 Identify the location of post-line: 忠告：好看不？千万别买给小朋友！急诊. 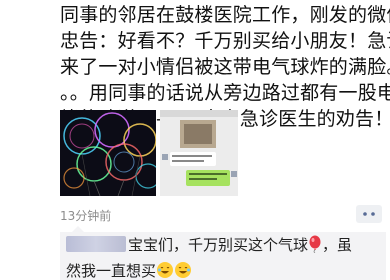
(225, 41).